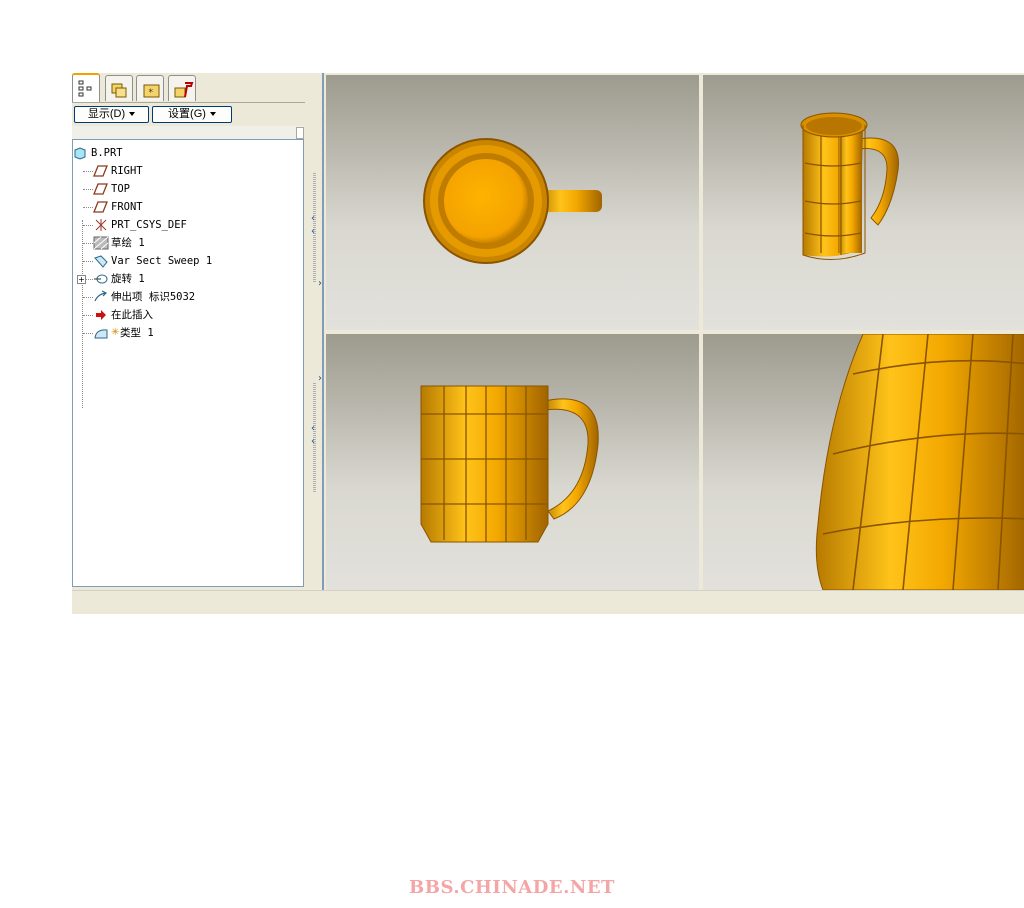  Describe the element at coordinates (101, 225) in the screenshot. I see `coordinate-system-icon` at that location.